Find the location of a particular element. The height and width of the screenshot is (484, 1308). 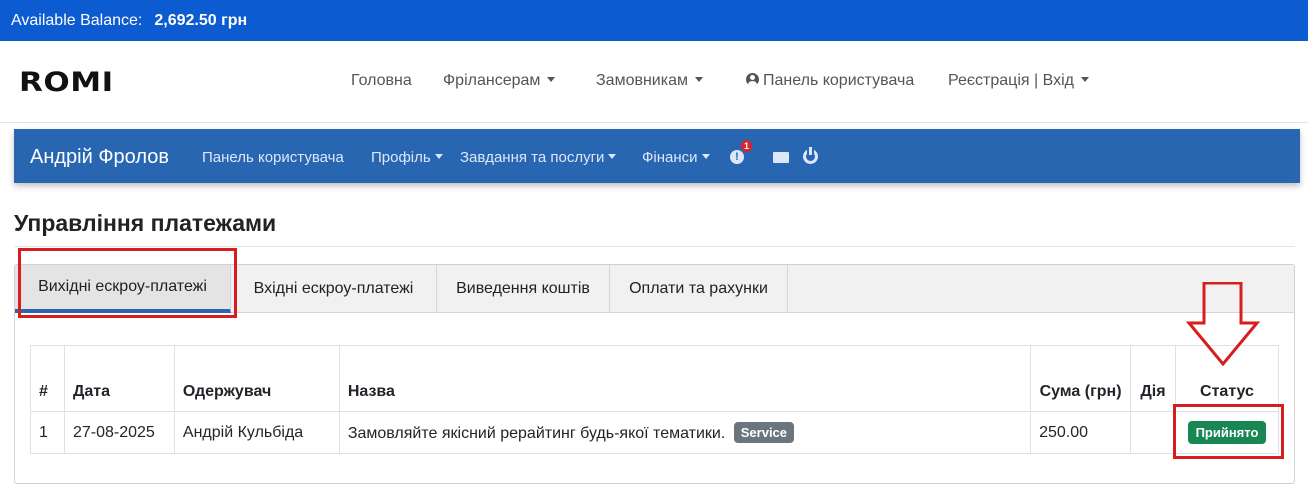

divider is located at coordinates (654, 246).